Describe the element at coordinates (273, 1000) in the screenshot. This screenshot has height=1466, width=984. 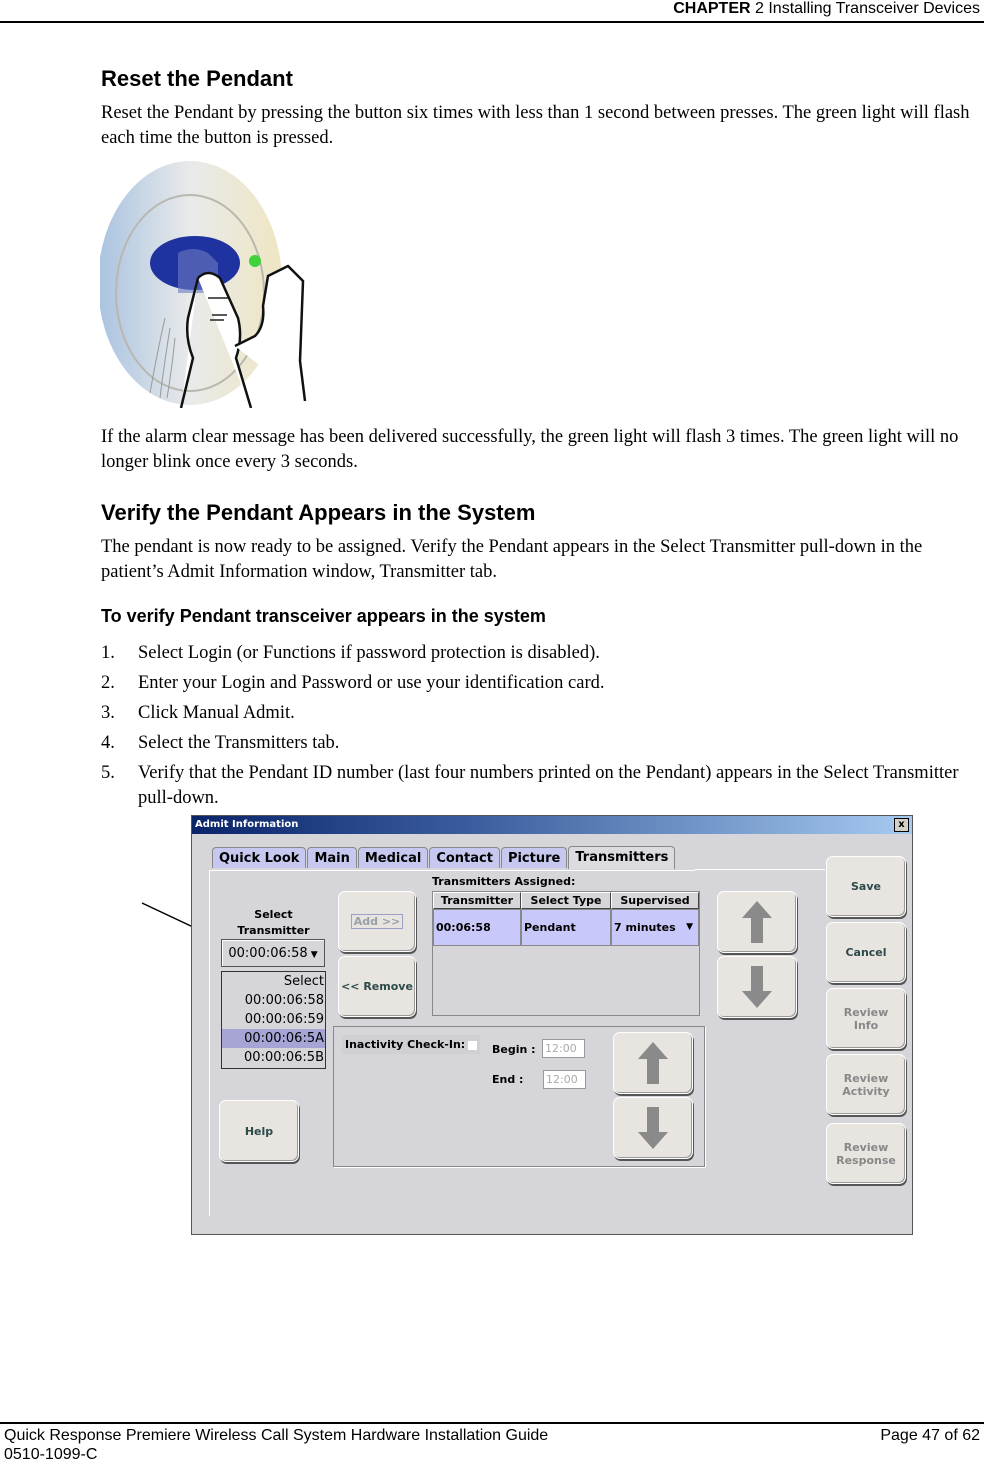
I see `dropdown-option: 00:00:06:58` at that location.